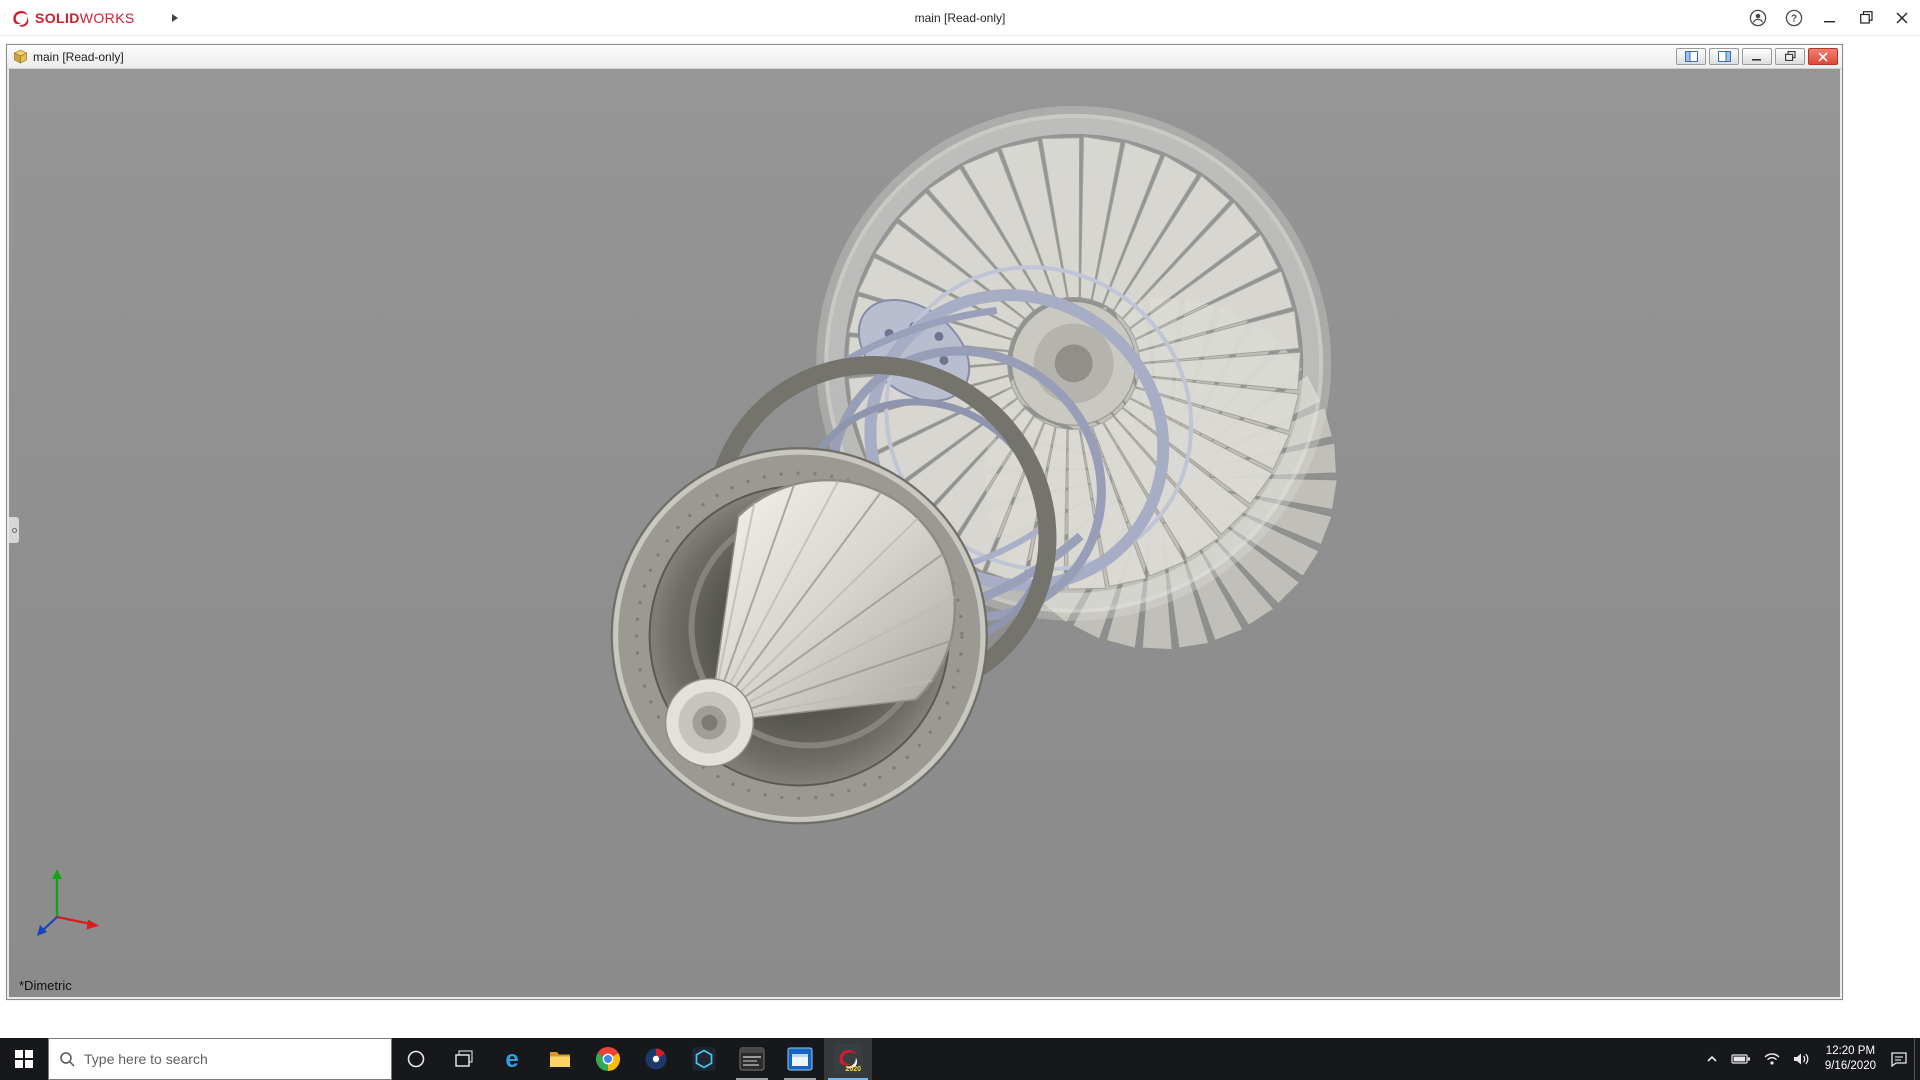 Image resolution: width=1920 pixels, height=1080 pixels. I want to click on hexagon-app-icon, so click(704, 1059).